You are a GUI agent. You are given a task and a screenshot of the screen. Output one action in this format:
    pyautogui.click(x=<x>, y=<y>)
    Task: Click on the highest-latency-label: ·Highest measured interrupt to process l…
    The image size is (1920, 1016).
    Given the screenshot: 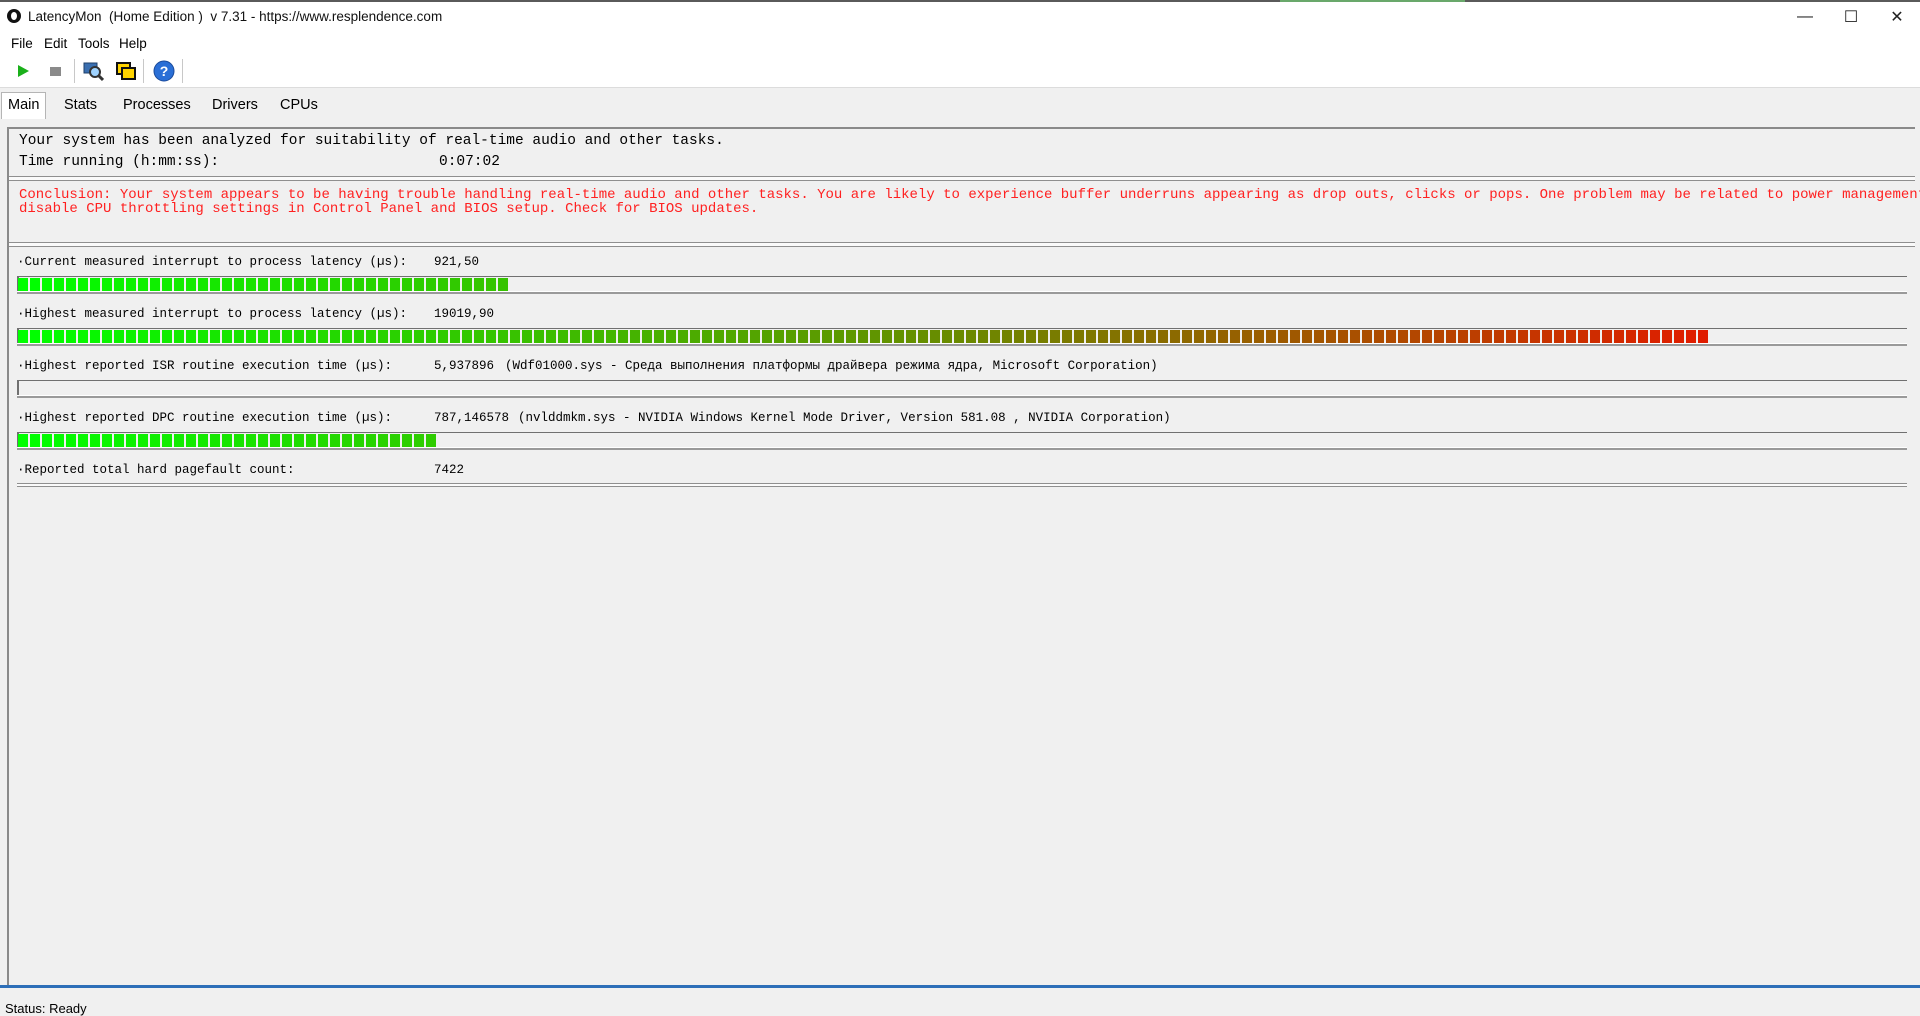 What is the action you would take?
    pyautogui.click(x=212, y=314)
    